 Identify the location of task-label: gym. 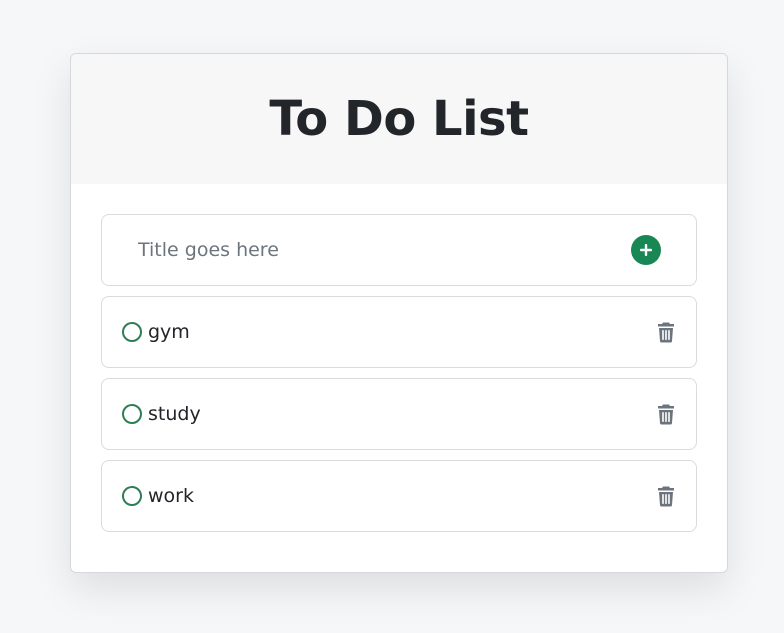
(169, 332).